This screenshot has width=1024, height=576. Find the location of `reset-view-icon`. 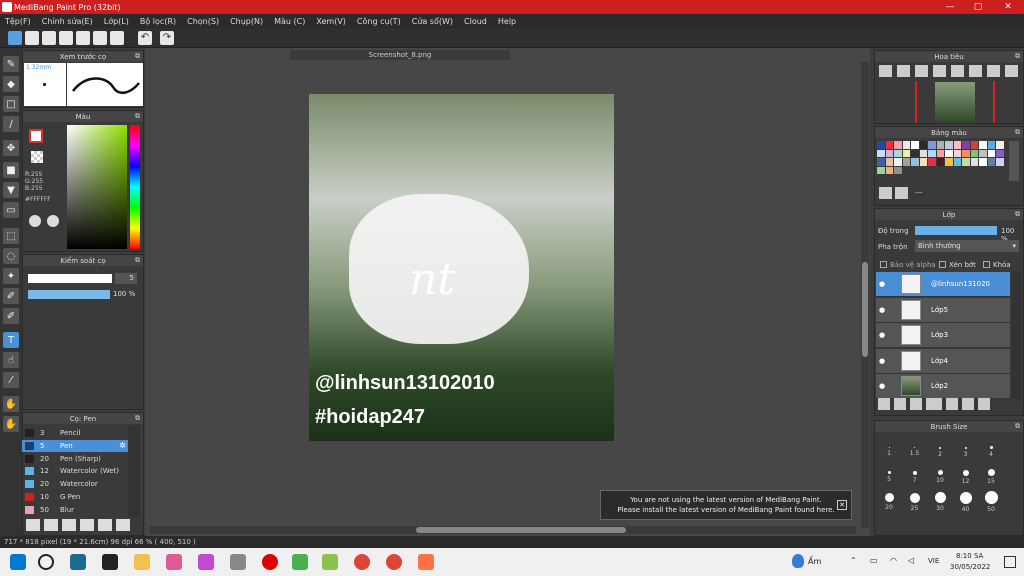

reset-view-icon is located at coordinates (1011, 71).